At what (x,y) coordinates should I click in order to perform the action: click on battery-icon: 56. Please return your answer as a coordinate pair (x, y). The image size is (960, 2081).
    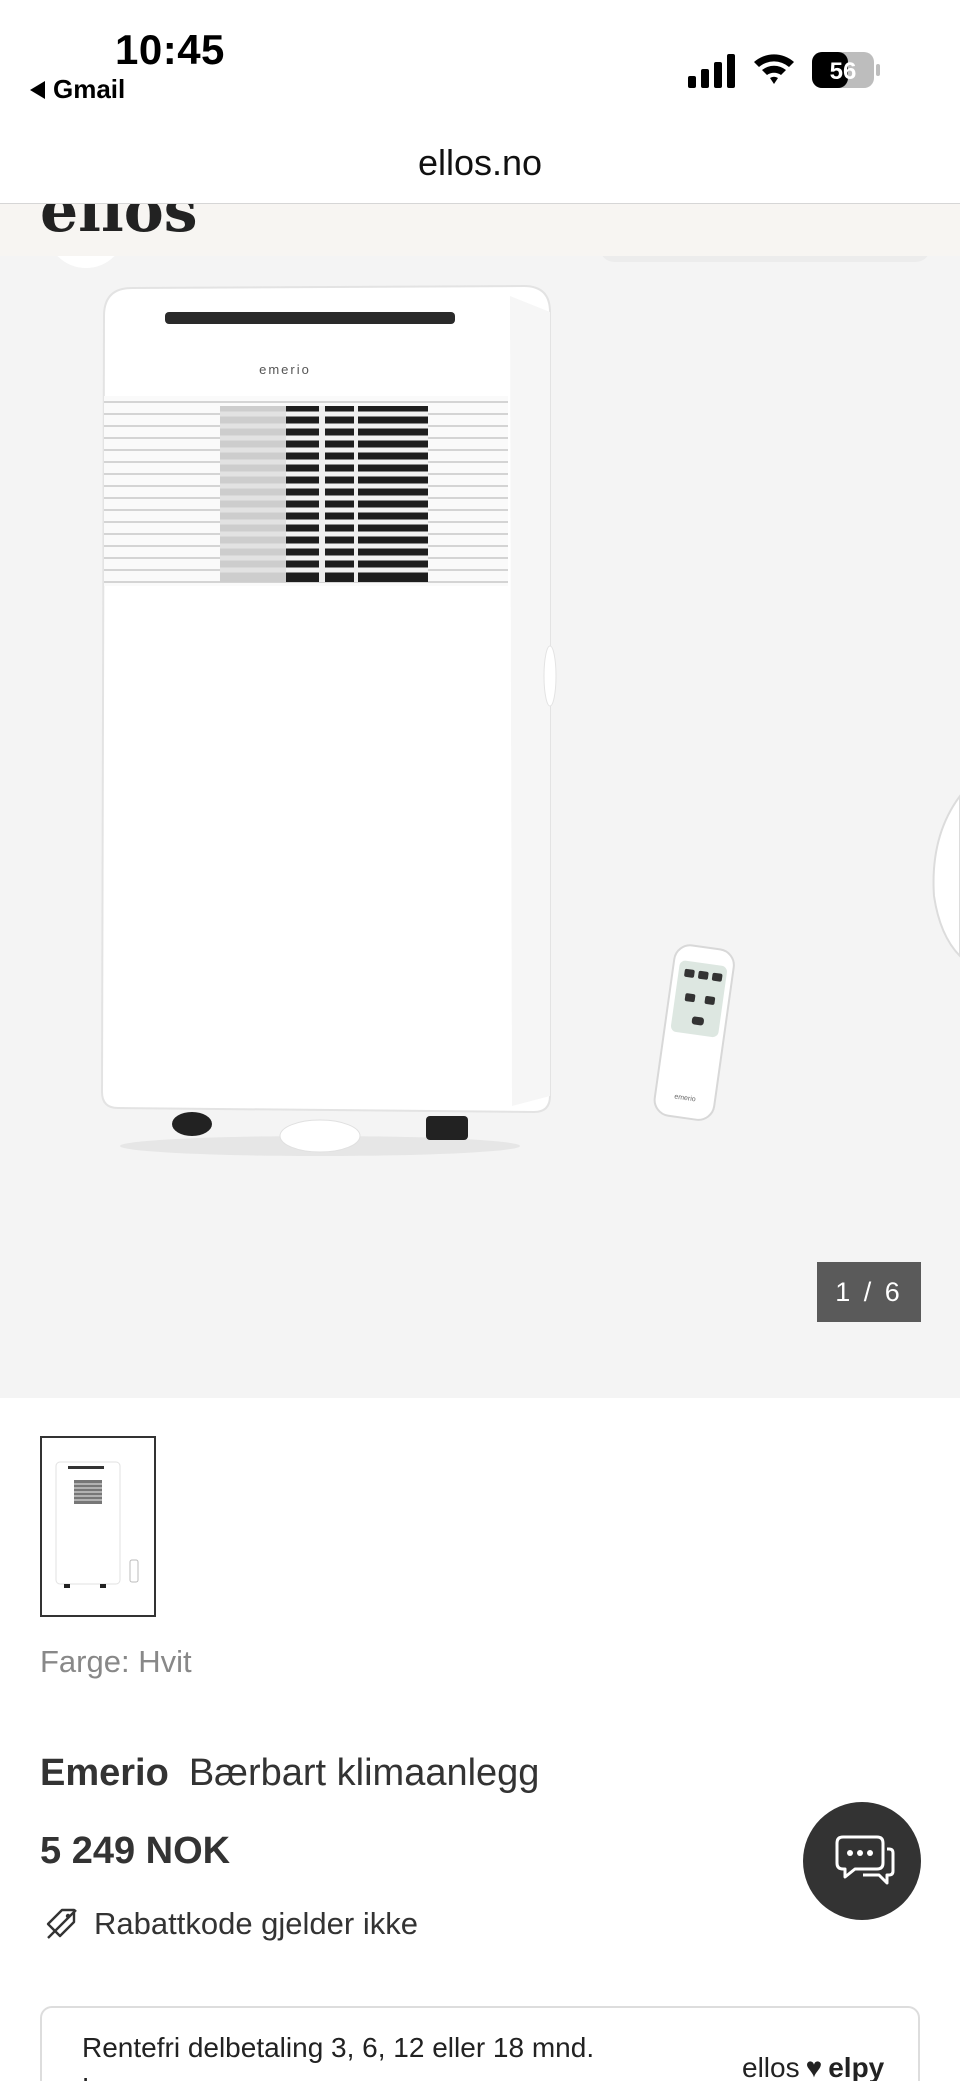
    Looking at the image, I should click on (846, 70).